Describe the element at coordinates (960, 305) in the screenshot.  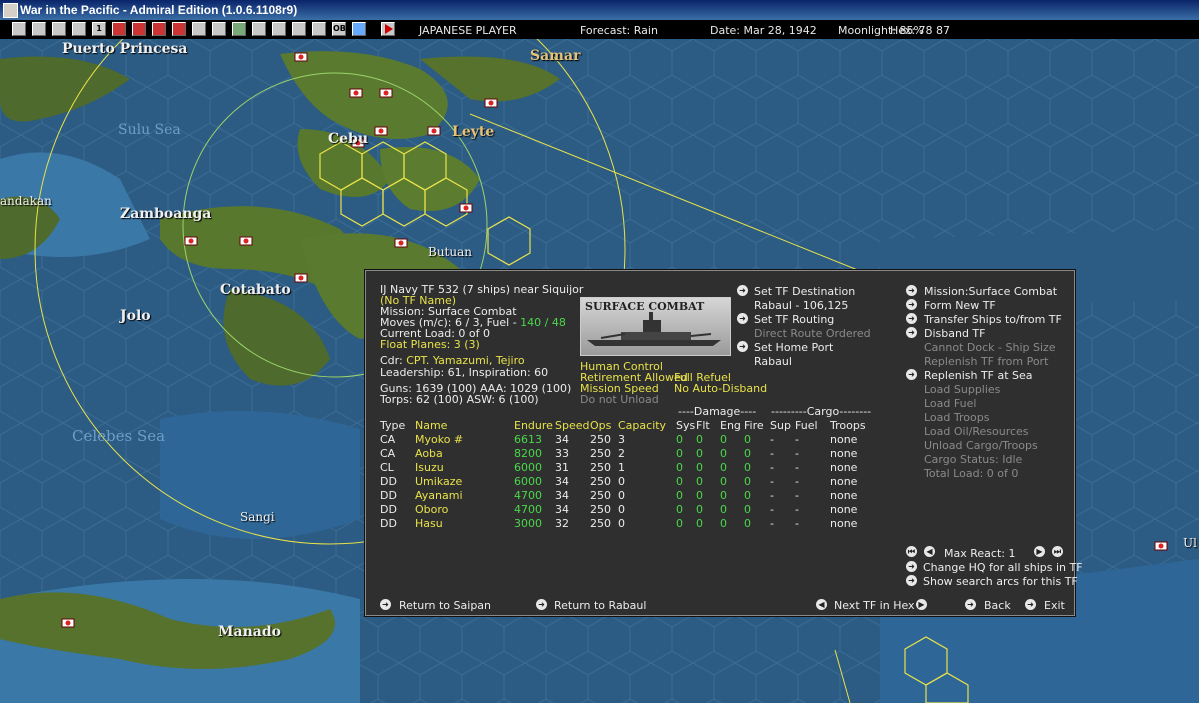
I see `tf-menu-item: Form New TF` at that location.